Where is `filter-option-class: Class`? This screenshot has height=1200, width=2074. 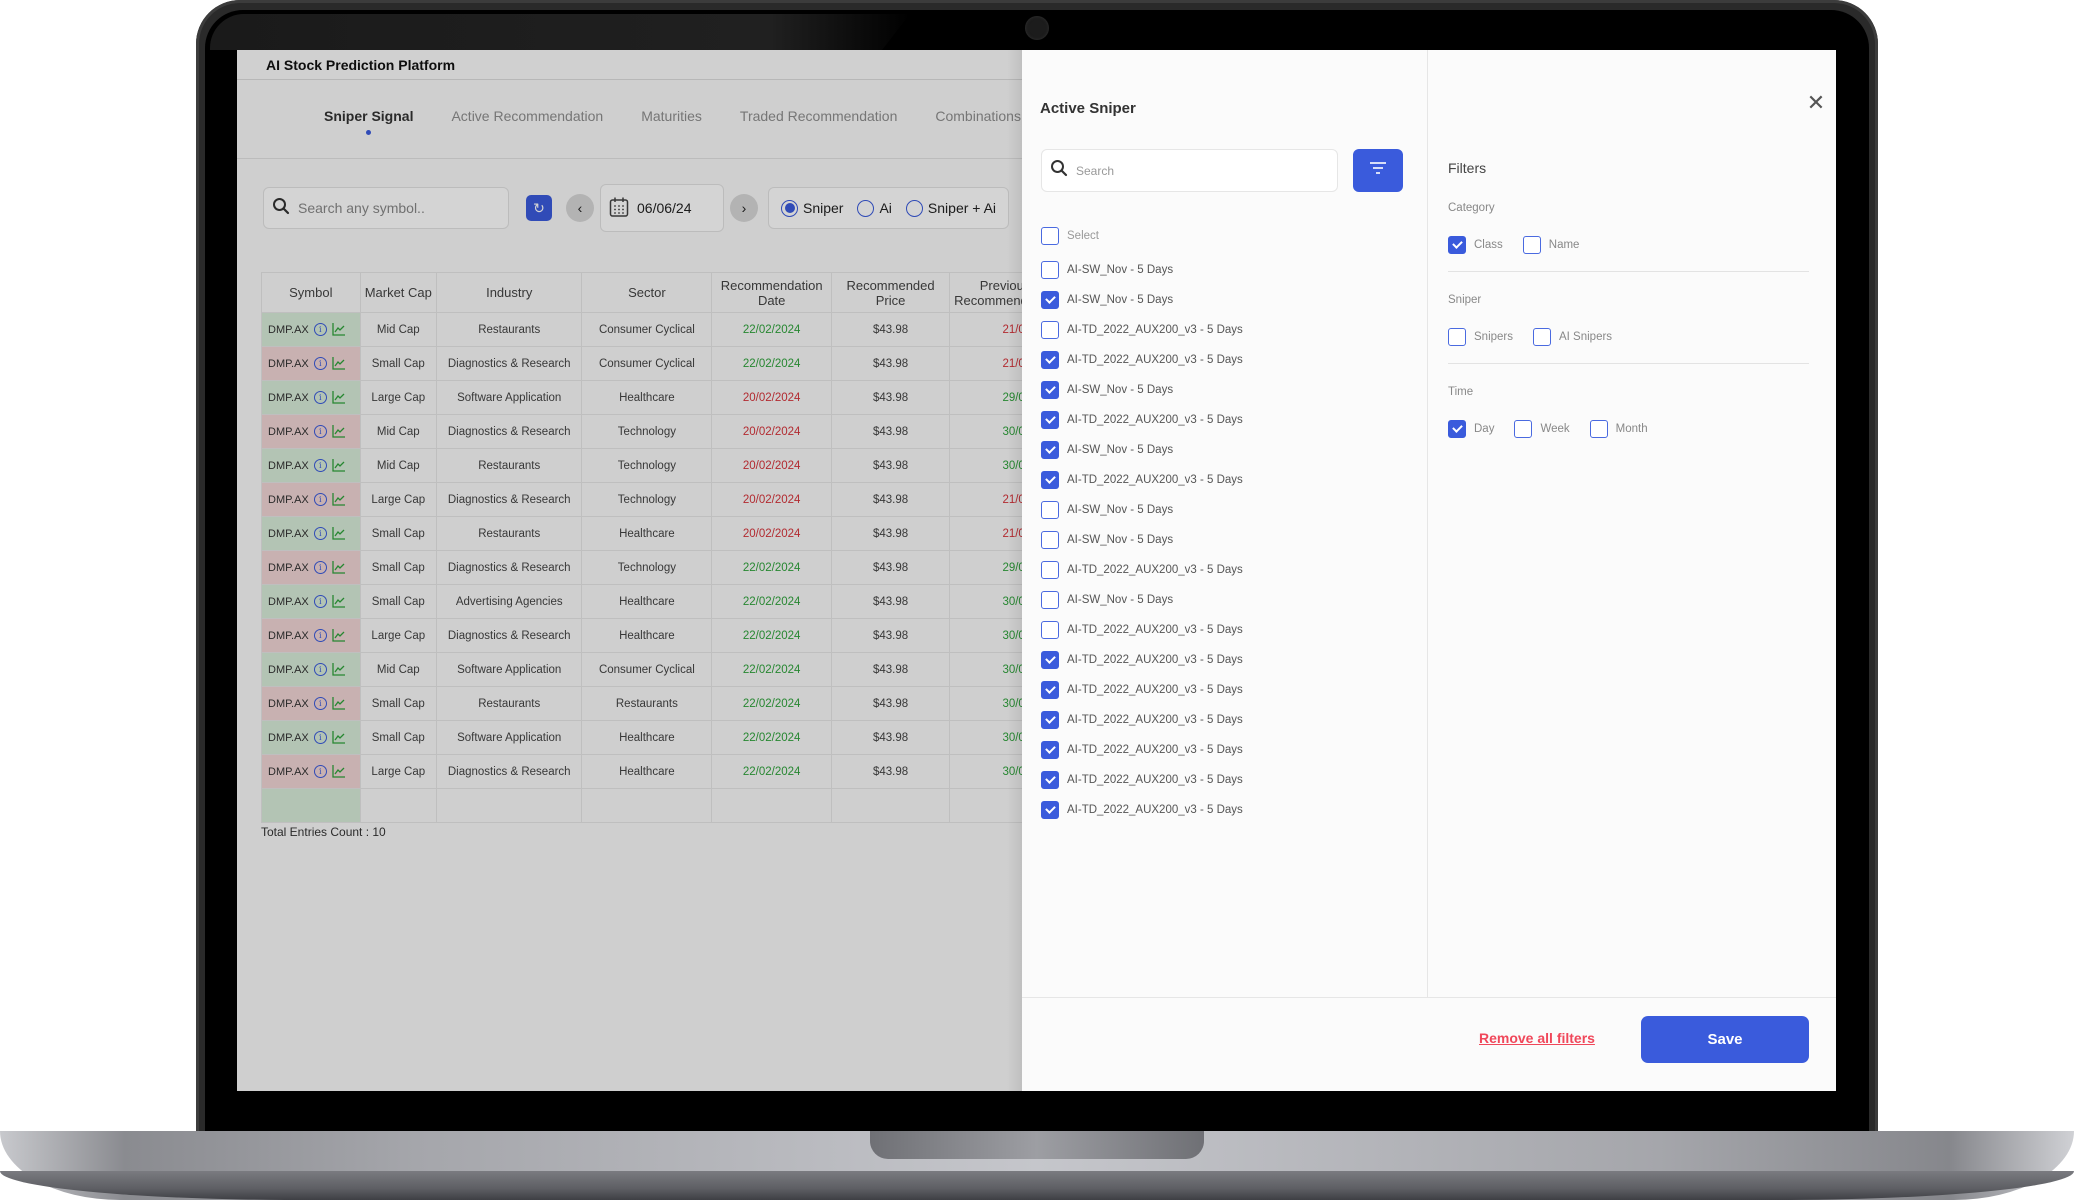
filter-option-class: Class is located at coordinates (1475, 245).